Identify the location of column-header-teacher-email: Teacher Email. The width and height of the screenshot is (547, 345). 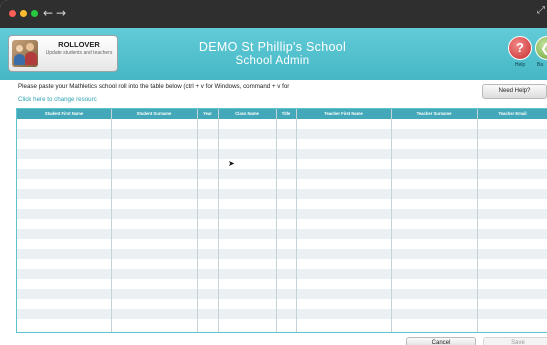
(512, 114).